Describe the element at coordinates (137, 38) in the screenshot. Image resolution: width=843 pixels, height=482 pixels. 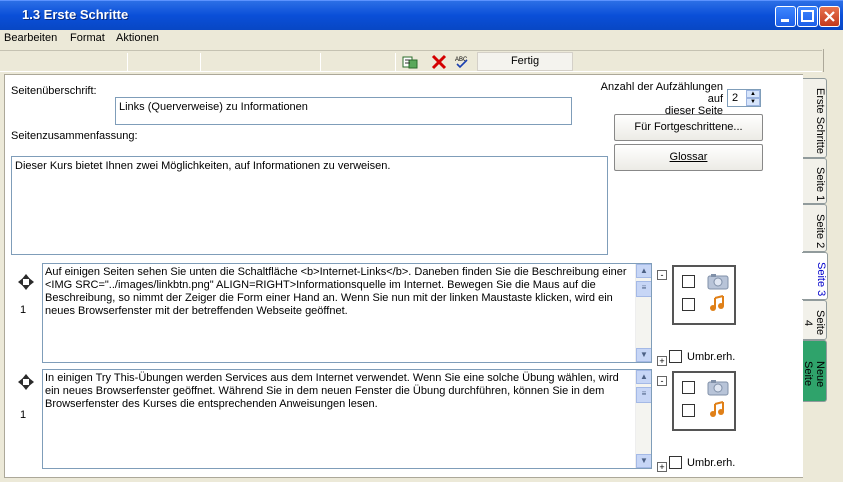
I see `menu-aktionen: Aktionen` at that location.